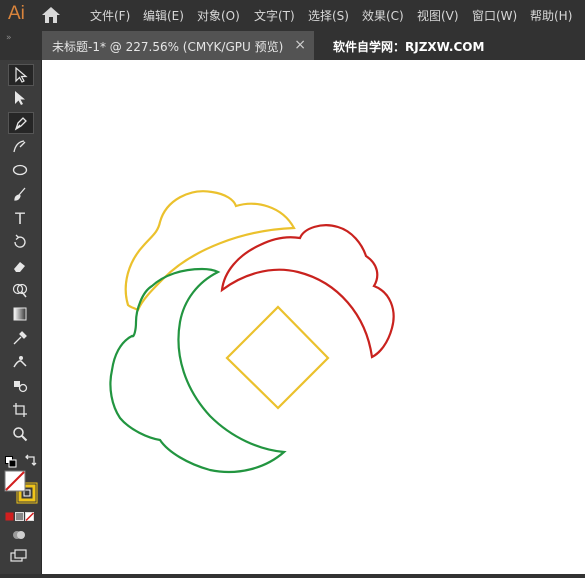 Image resolution: width=585 pixels, height=578 pixels. What do you see at coordinates (20, 410) in the screenshot?
I see `artboard-tool-icon` at bounding box center [20, 410].